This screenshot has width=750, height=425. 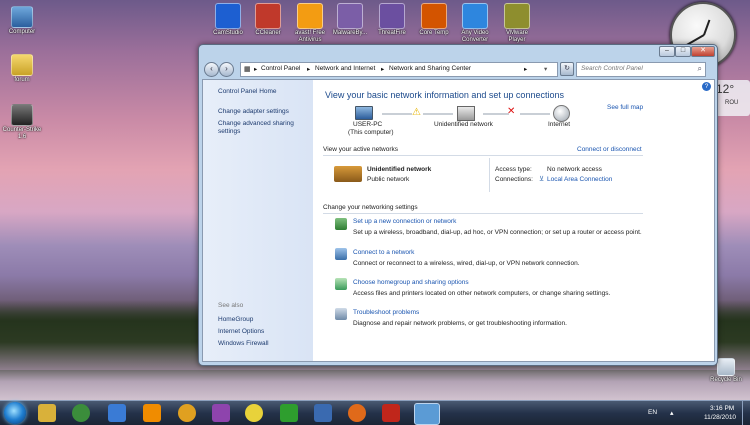 I want to click on connect-network-icon, so click(x=341, y=254).